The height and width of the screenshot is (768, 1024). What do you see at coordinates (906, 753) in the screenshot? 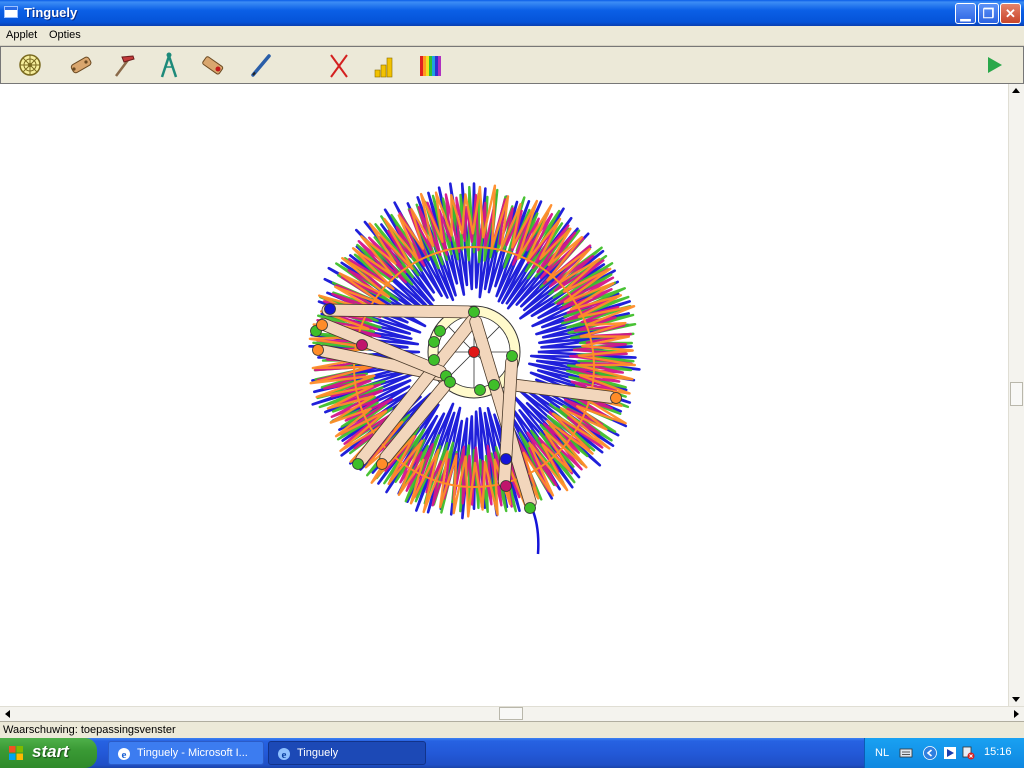
I see `keyboard-icon` at bounding box center [906, 753].